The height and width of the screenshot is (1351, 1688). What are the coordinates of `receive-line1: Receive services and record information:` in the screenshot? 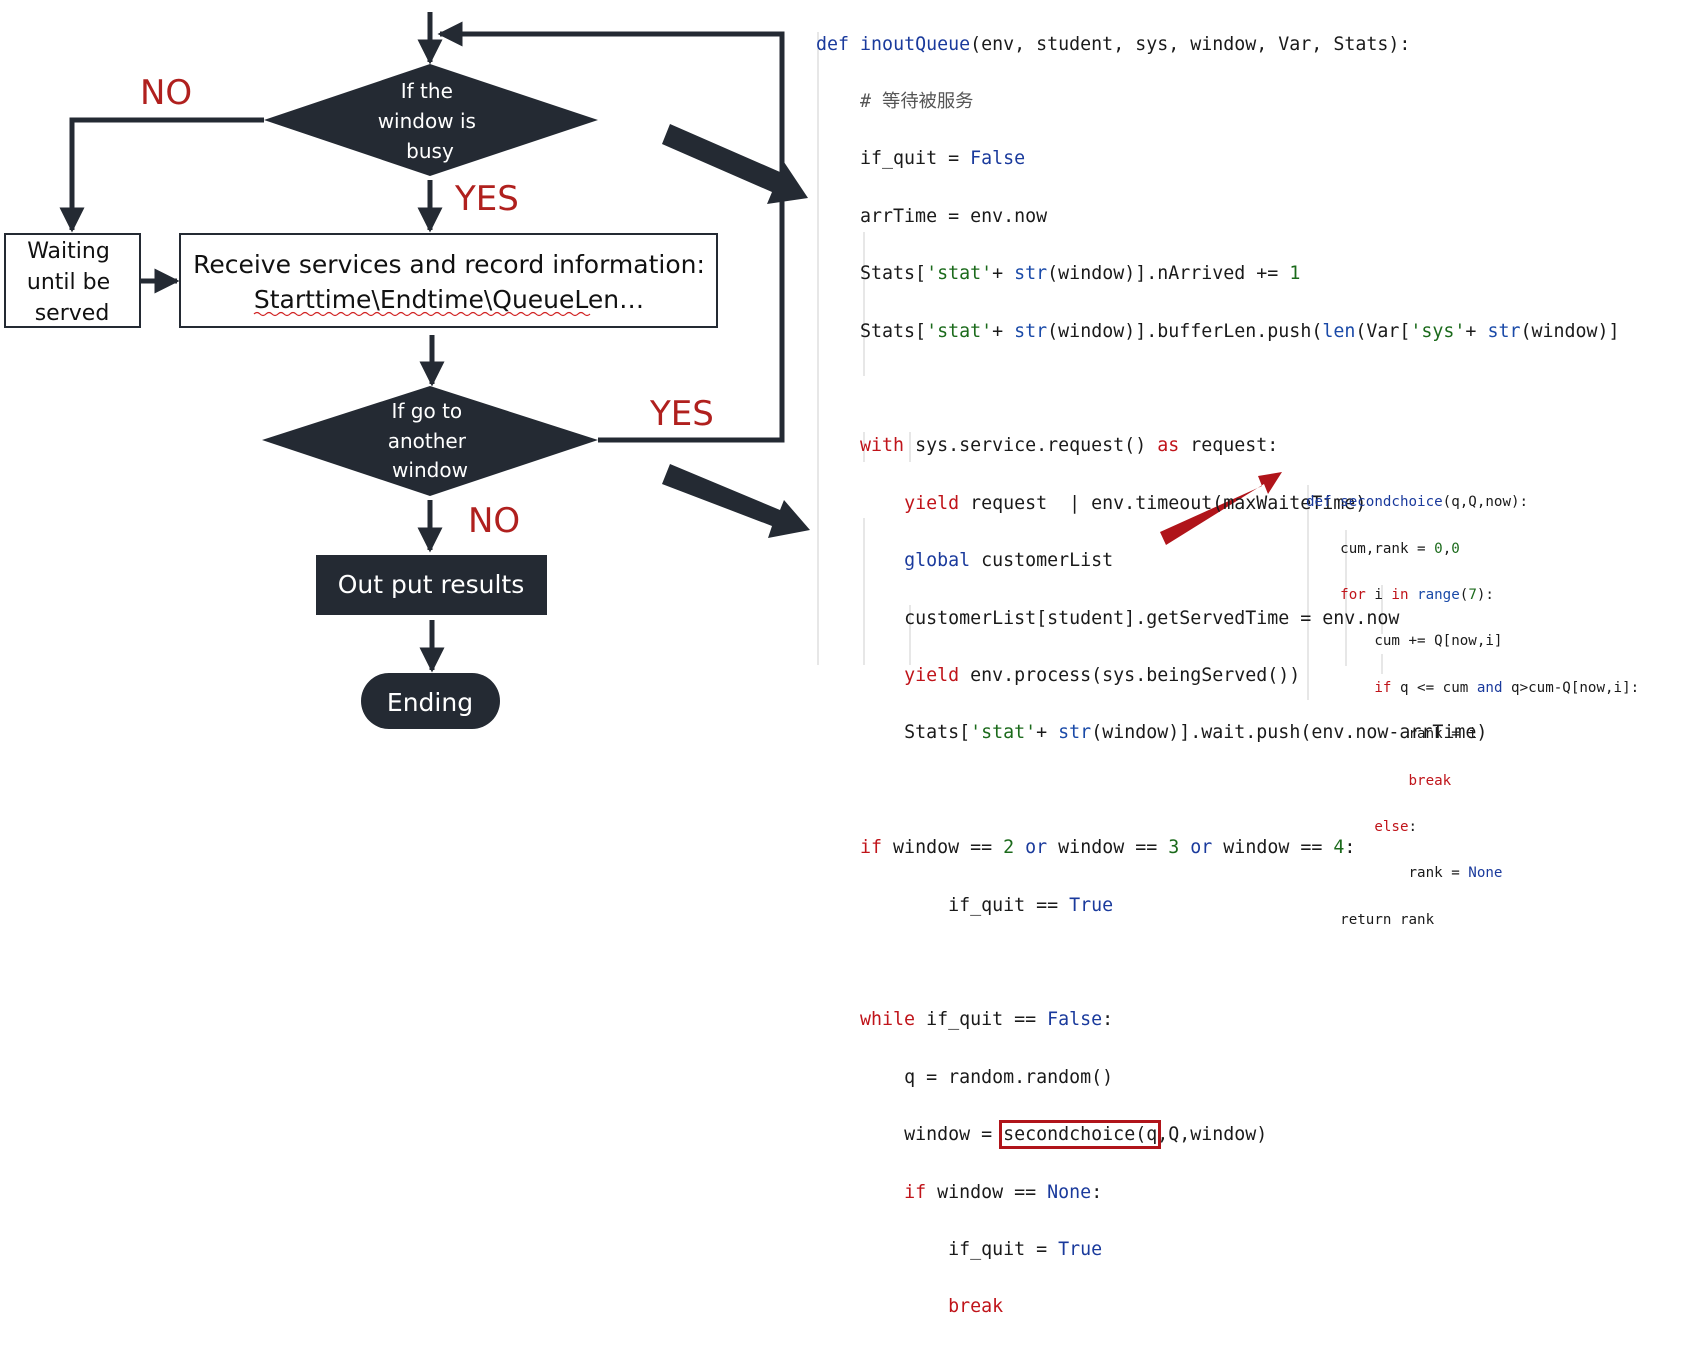 It's located at (449, 264).